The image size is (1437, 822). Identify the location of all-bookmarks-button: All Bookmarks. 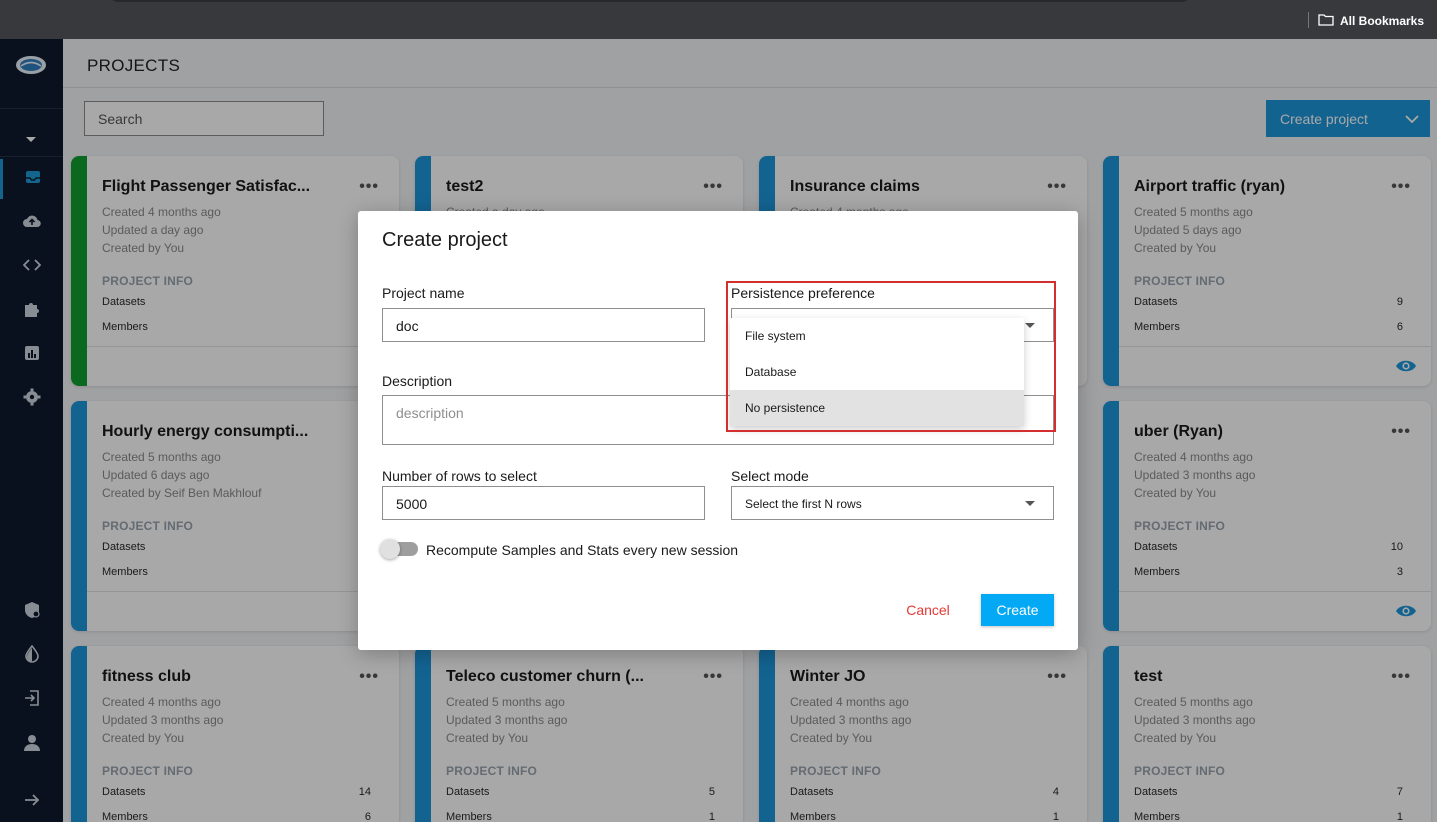
(1371, 21).